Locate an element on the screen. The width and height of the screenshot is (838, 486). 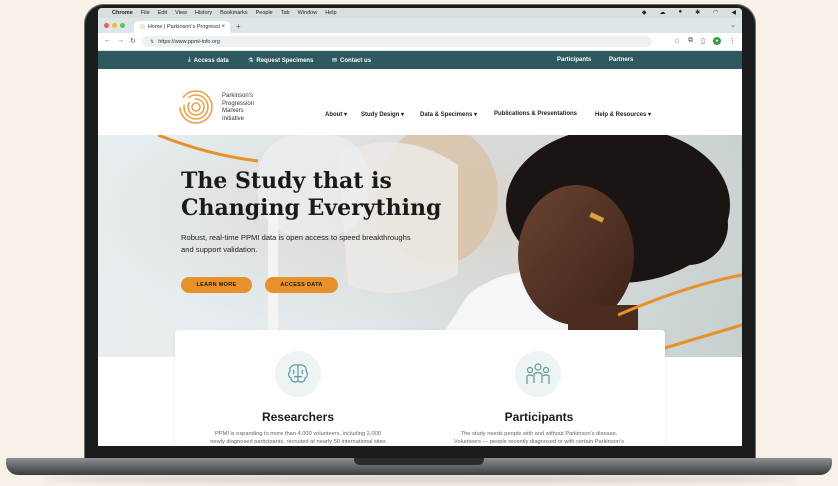
tab-search-icon: ⌄ is located at coordinates (733, 25).